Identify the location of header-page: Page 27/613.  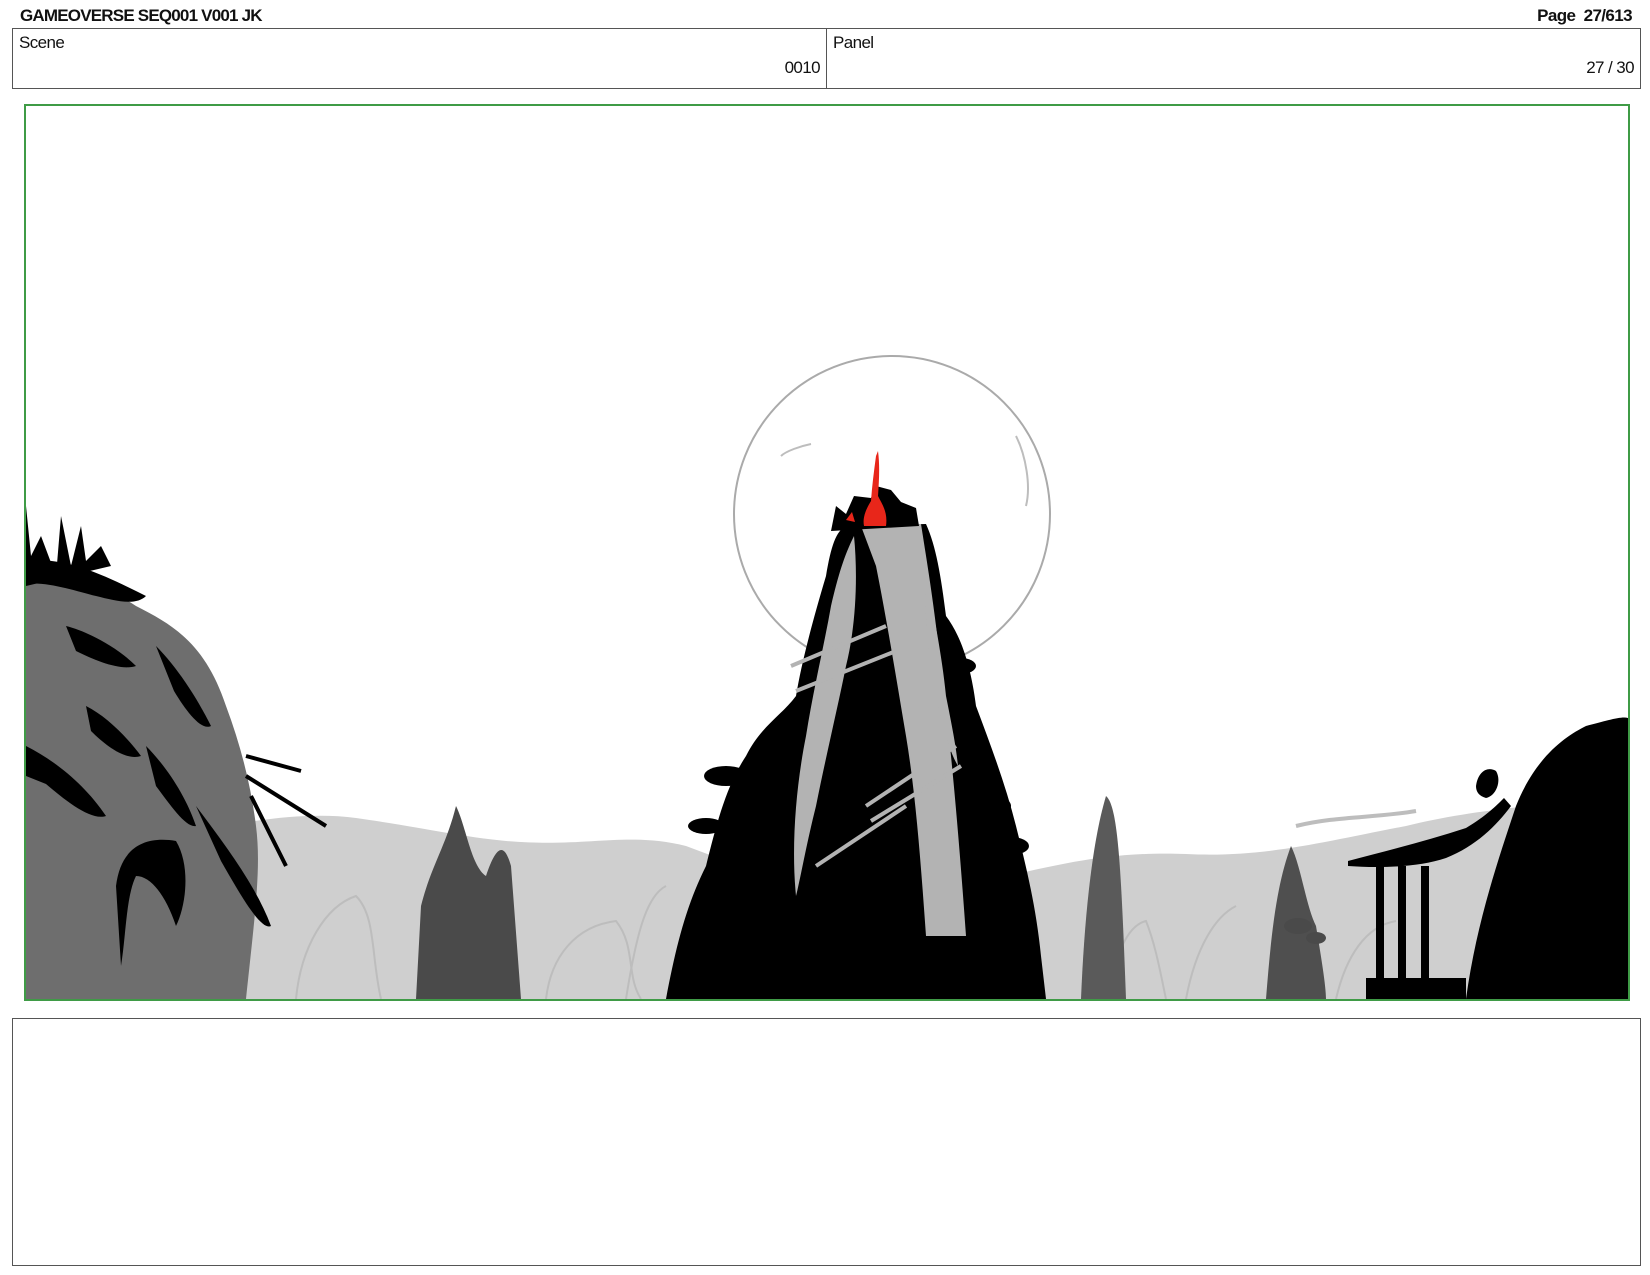
(1584, 16).